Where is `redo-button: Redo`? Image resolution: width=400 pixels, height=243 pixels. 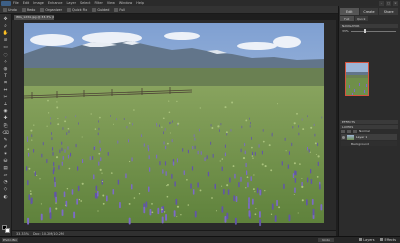
redo-button: Redo is located at coordinates (28, 9).